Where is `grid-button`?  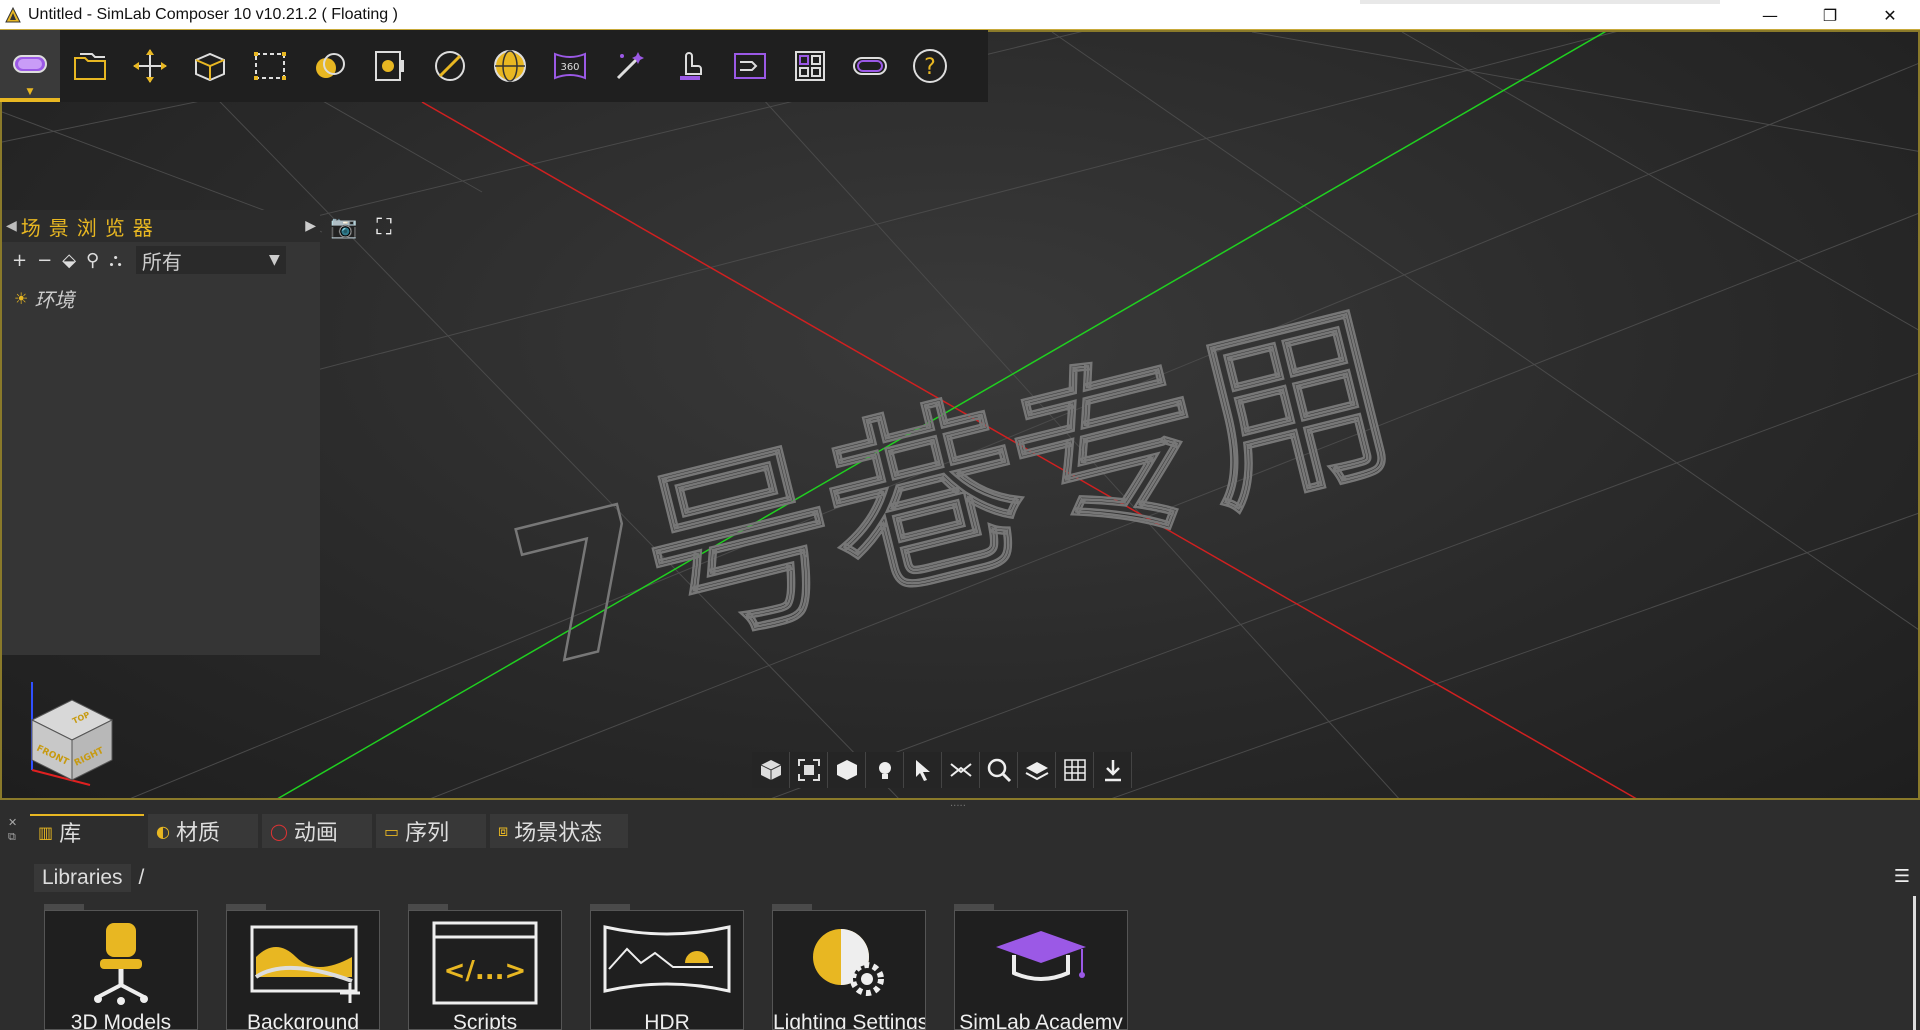
grid-button is located at coordinates (1075, 770).